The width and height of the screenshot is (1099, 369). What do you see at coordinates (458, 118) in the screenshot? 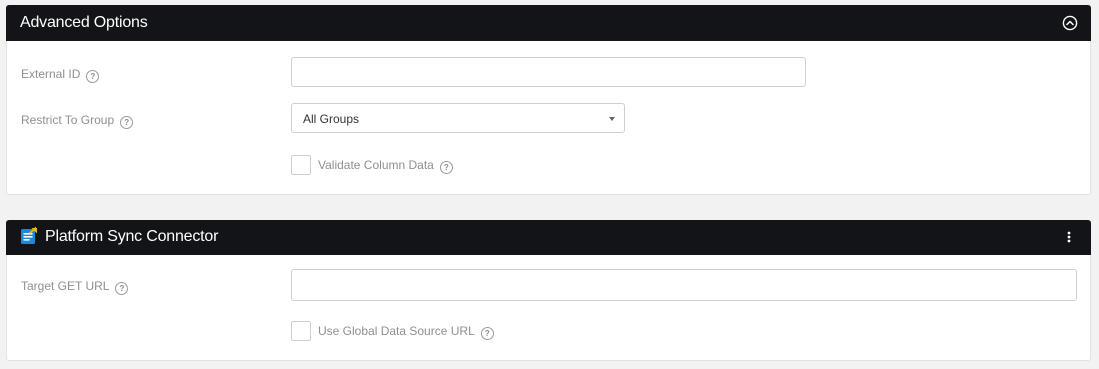
I see `restrict-group-select: All Groups` at bounding box center [458, 118].